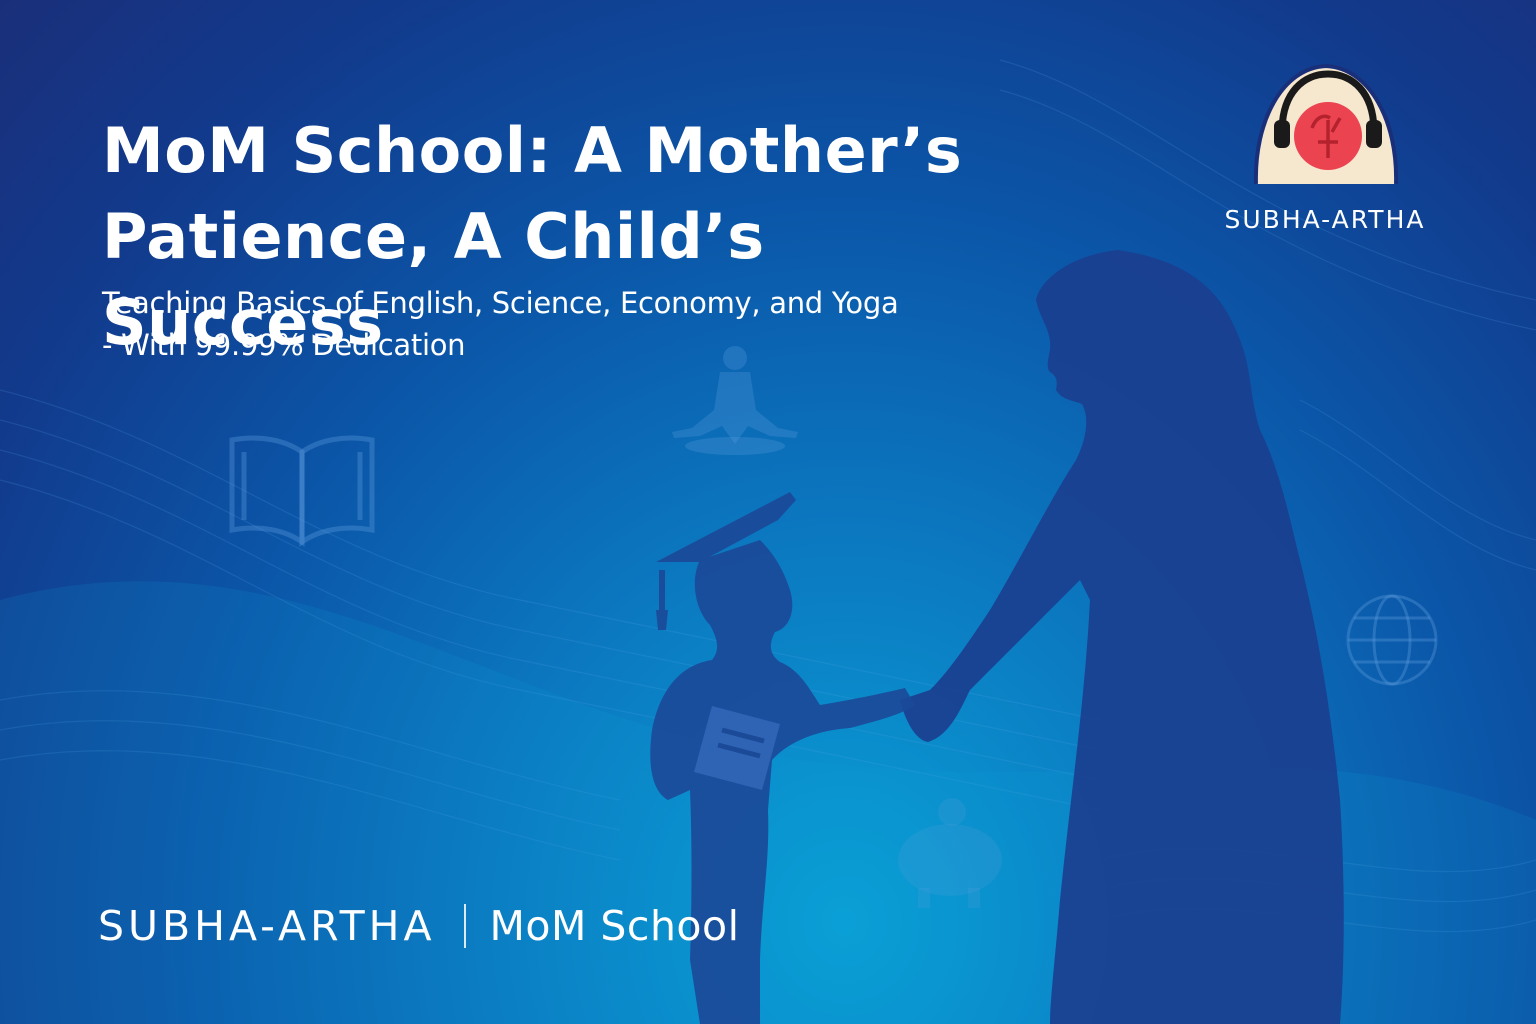  What do you see at coordinates (302, 491) in the screenshot?
I see `open-book-icon` at bounding box center [302, 491].